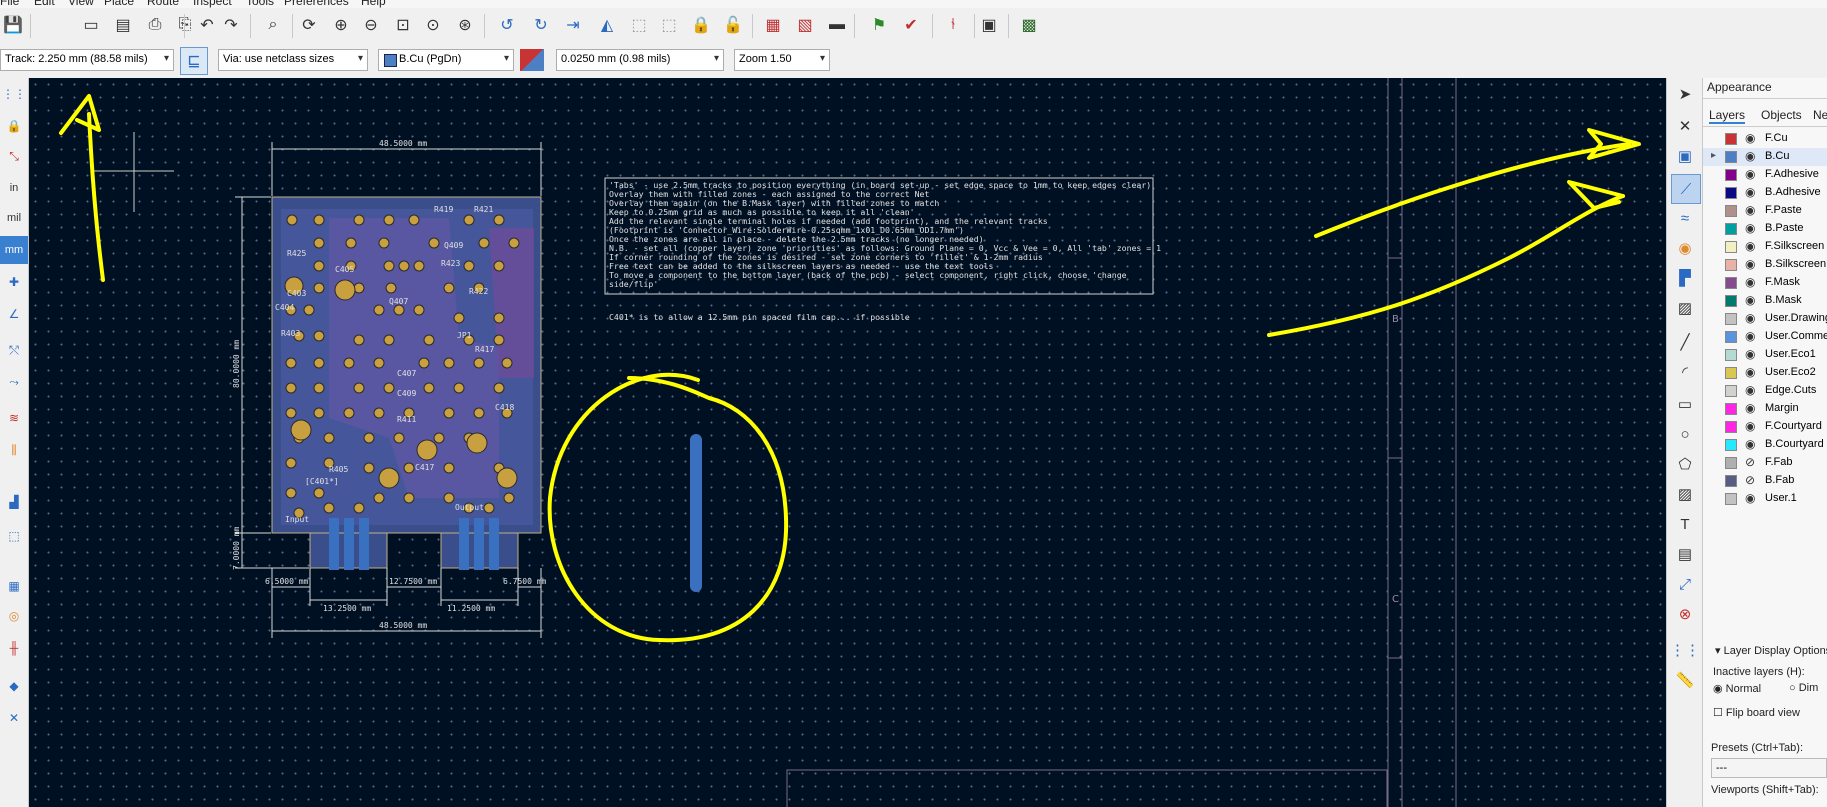 This screenshot has width=1827, height=807. What do you see at coordinates (1685, 650) in the screenshot?
I see `grid-origin-icon: ⋮⋮` at bounding box center [1685, 650].